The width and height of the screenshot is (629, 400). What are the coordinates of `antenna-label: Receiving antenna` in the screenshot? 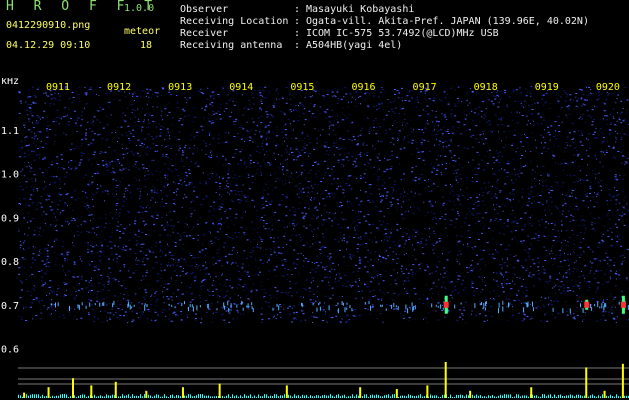 It's located at (231, 45).